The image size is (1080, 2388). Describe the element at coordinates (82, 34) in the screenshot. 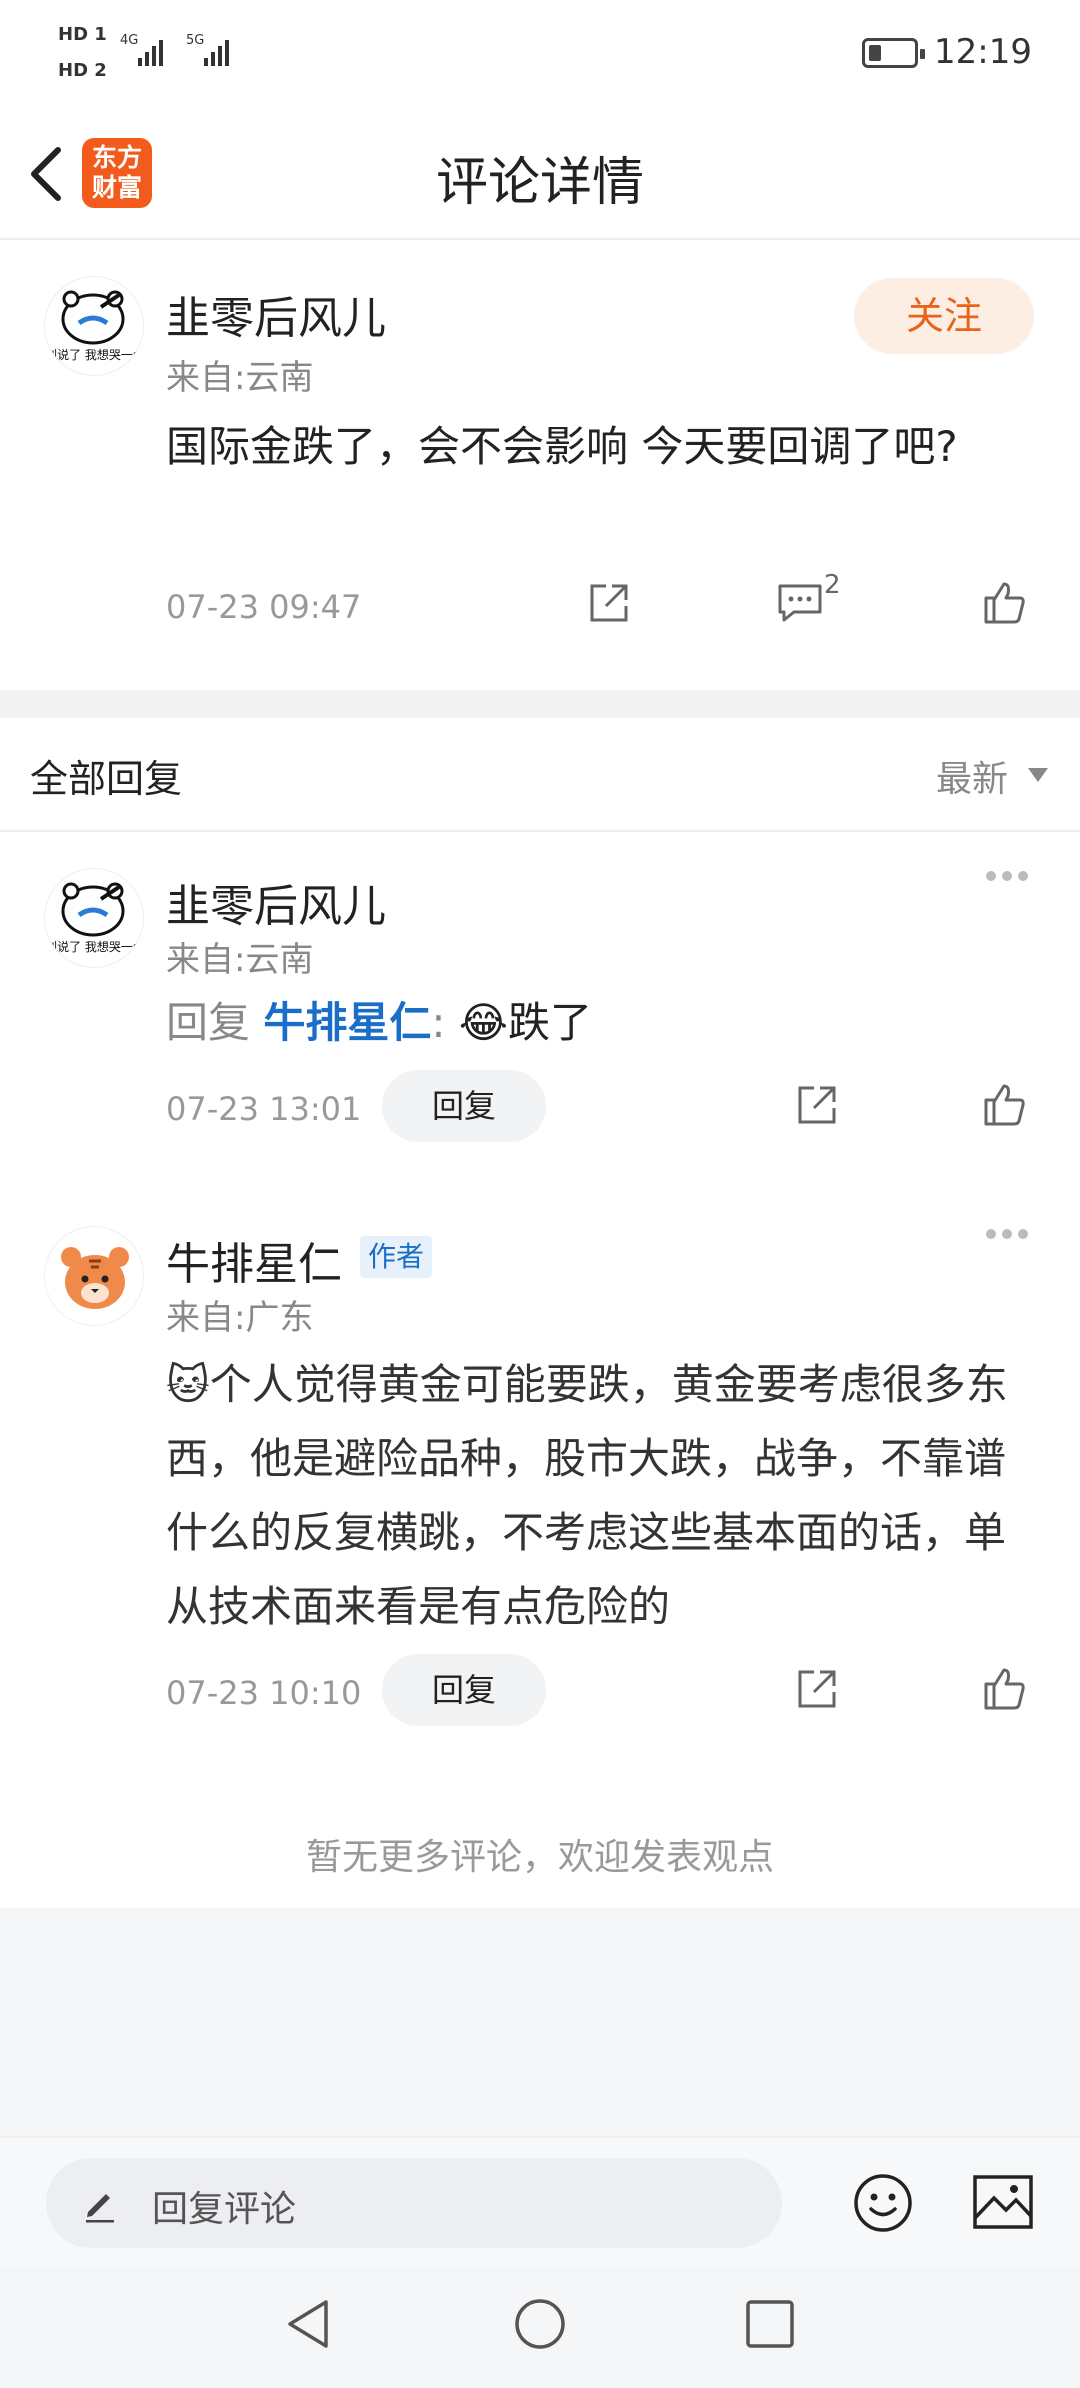

I see `sim1-label: HD 1` at that location.